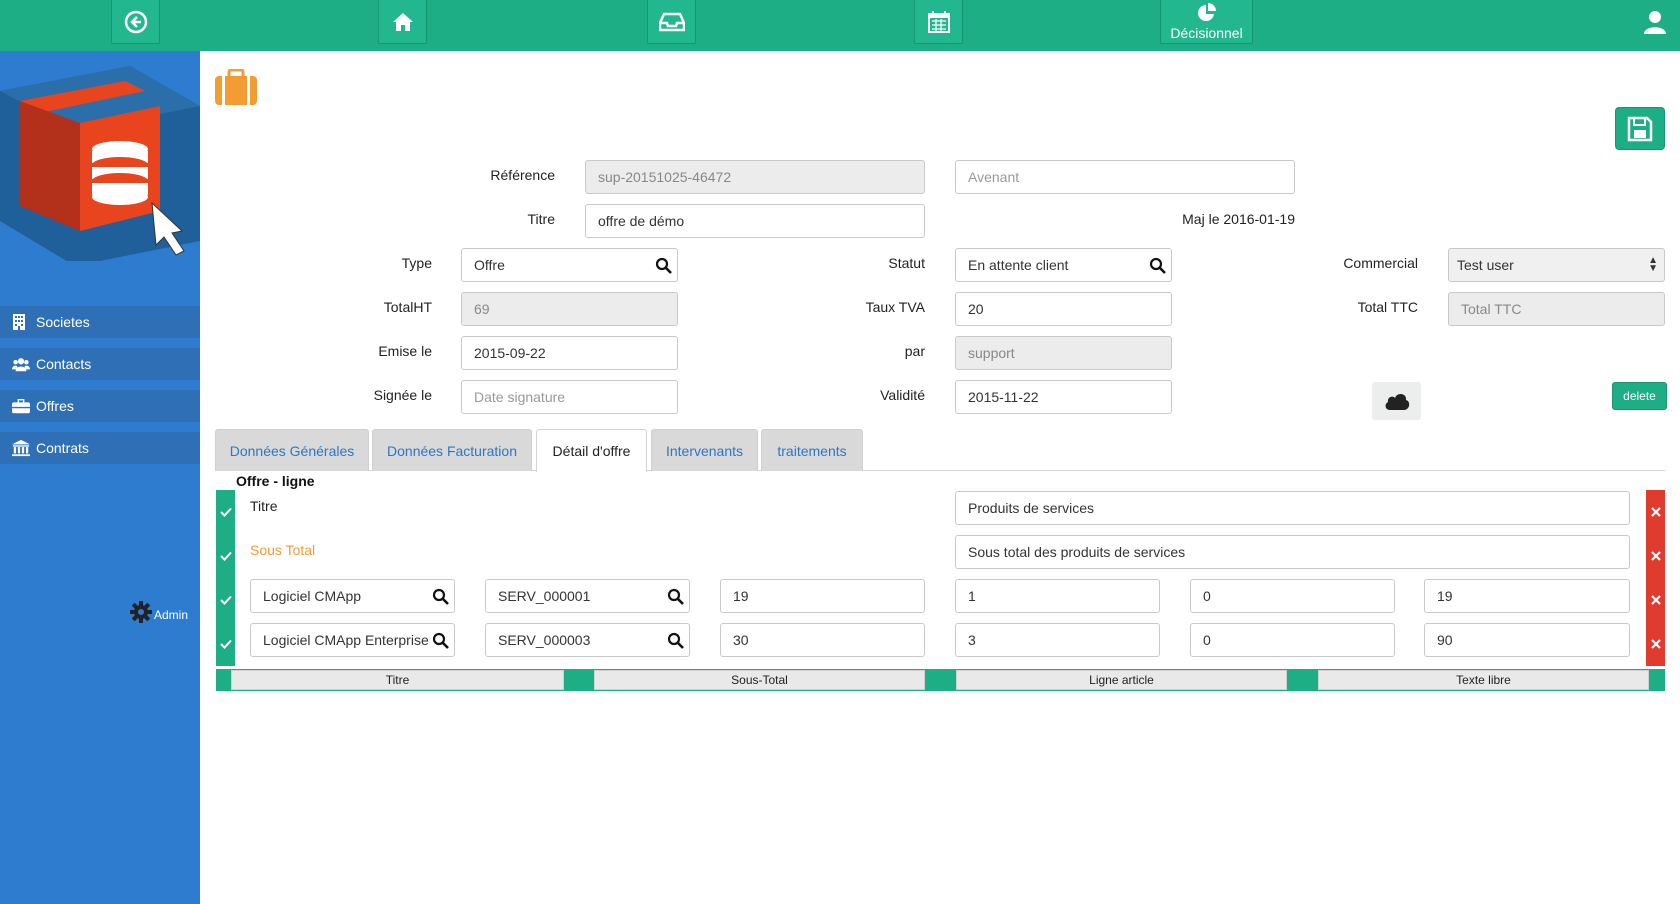  Describe the element at coordinates (822, 596) in the screenshot. I see `article-price-field: 19` at that location.